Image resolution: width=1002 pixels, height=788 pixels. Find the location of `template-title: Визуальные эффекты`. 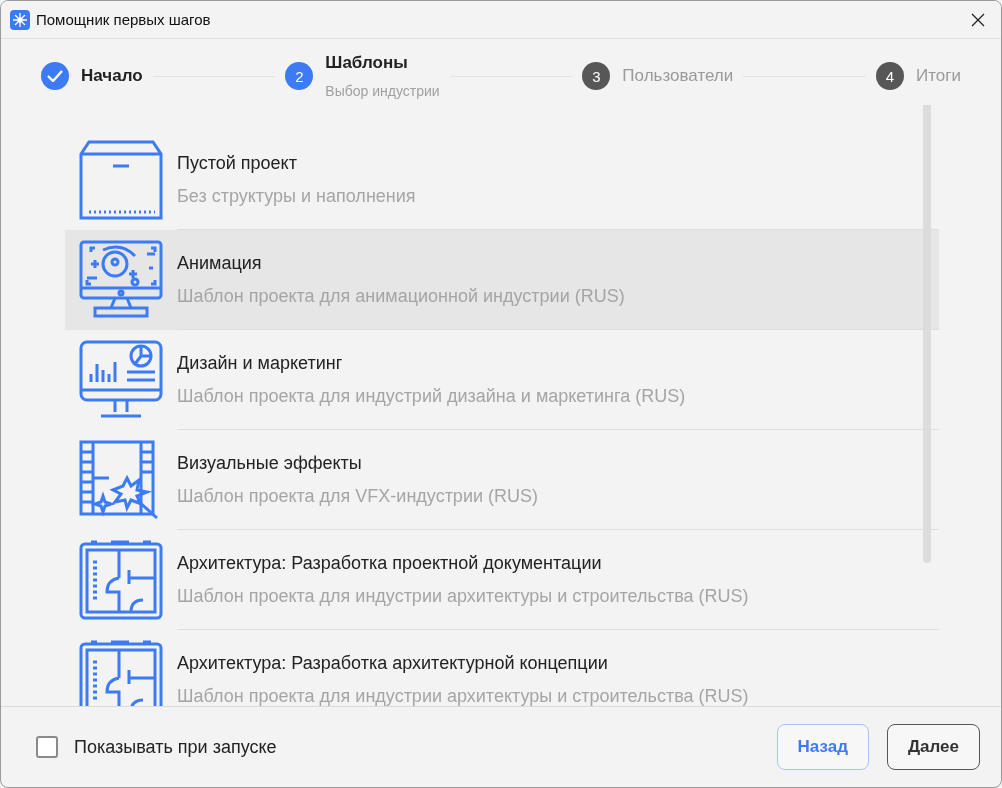

template-title: Визуальные эффекты is located at coordinates (270, 463).